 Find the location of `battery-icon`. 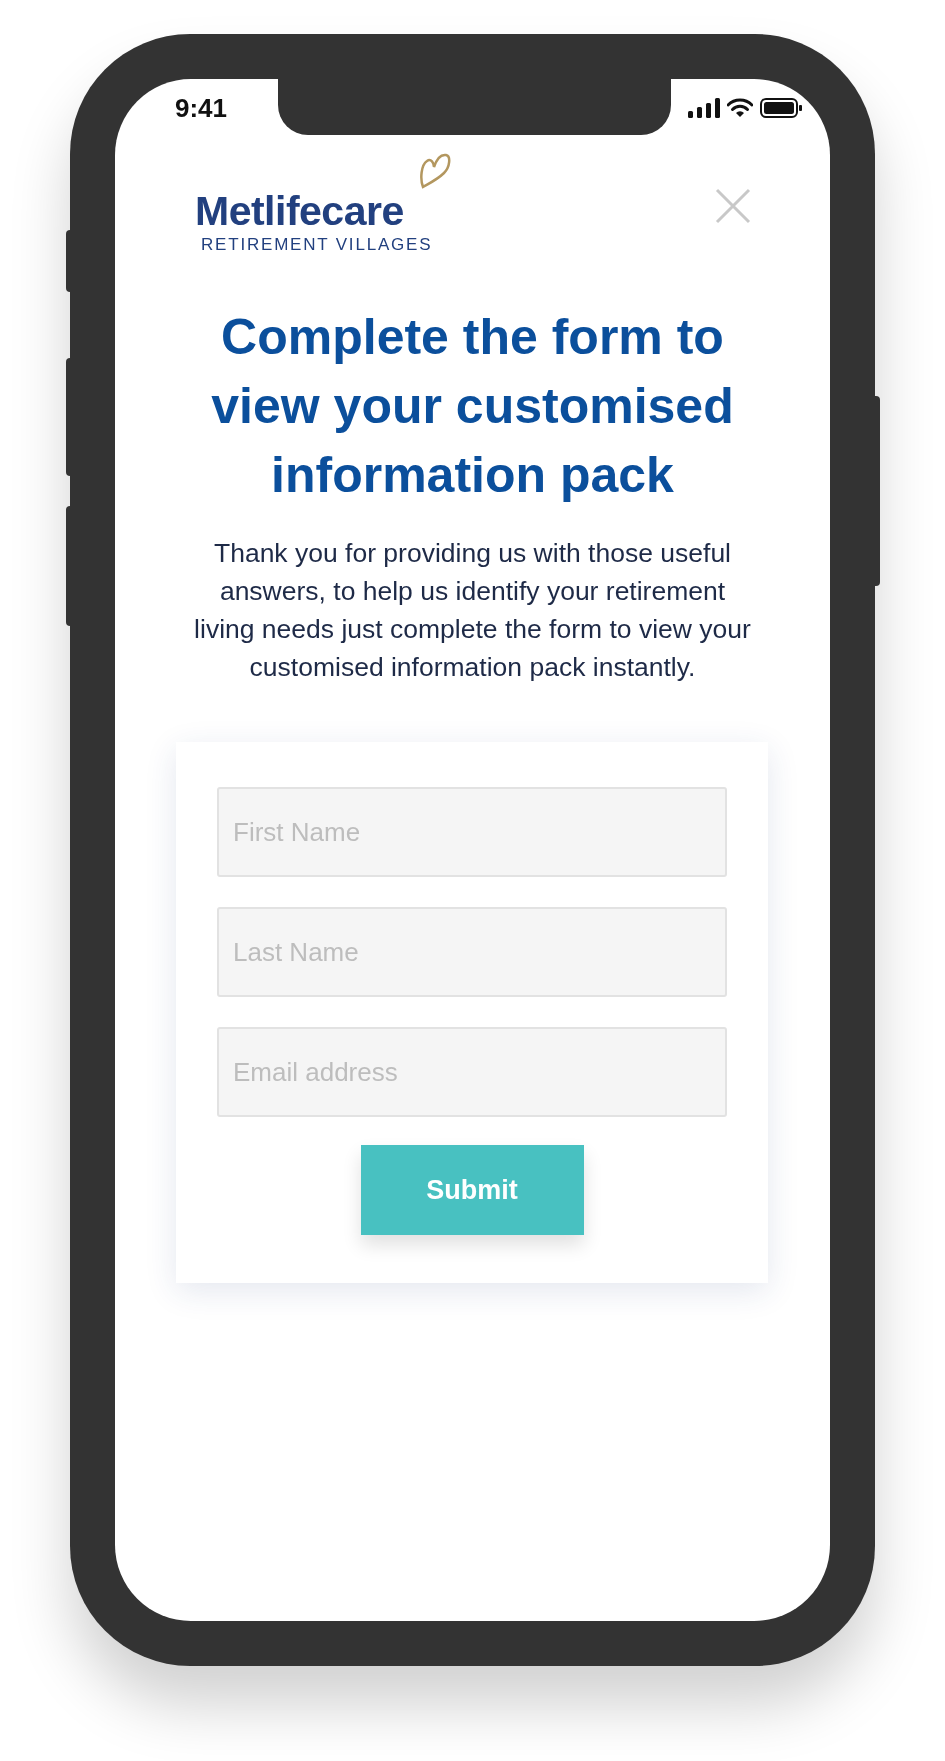

battery-icon is located at coordinates (781, 108).